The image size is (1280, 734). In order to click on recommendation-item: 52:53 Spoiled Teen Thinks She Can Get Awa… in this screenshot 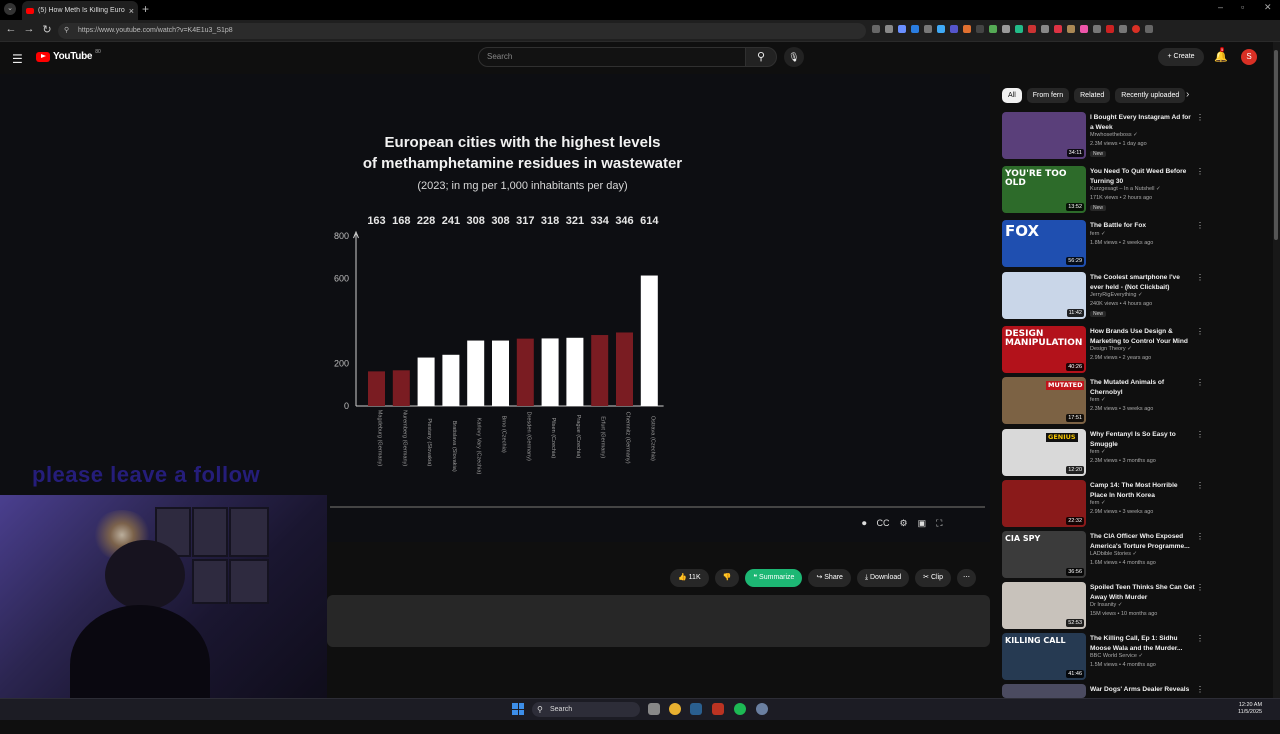, I will do `click(1137, 607)`.